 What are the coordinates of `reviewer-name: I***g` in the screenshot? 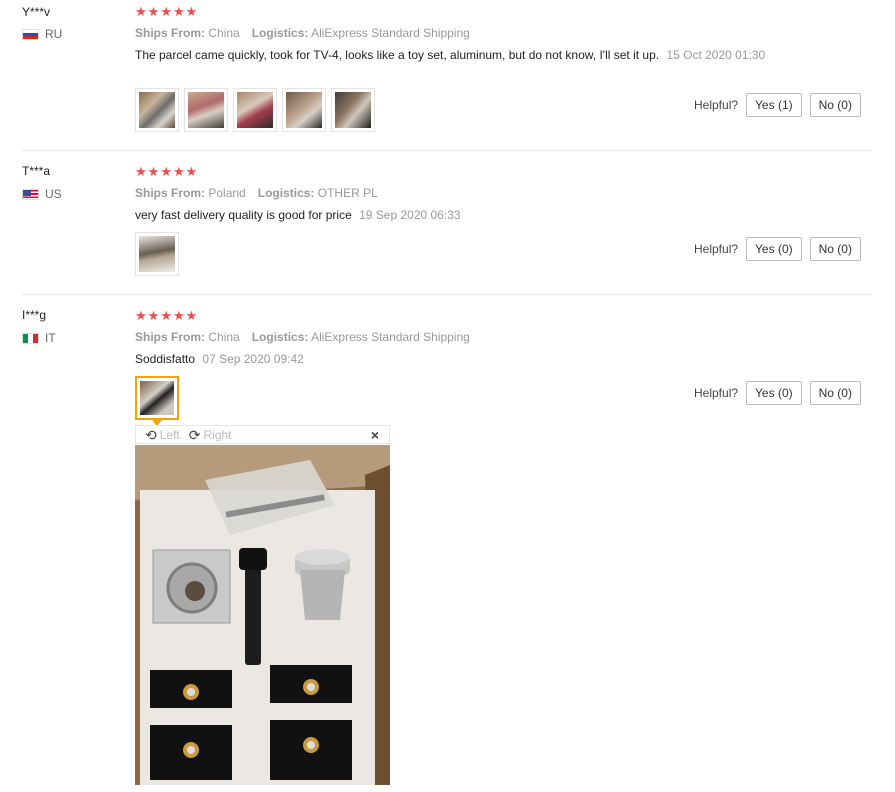 It's located at (34, 315).